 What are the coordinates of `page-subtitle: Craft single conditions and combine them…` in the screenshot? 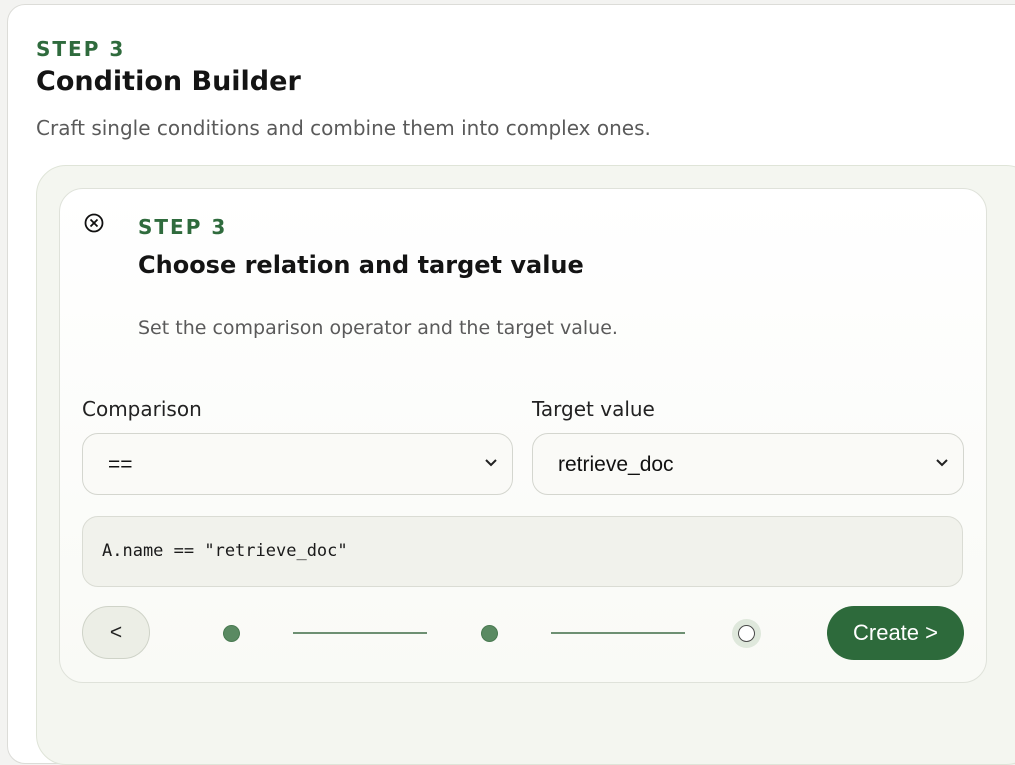 It's located at (343, 128).